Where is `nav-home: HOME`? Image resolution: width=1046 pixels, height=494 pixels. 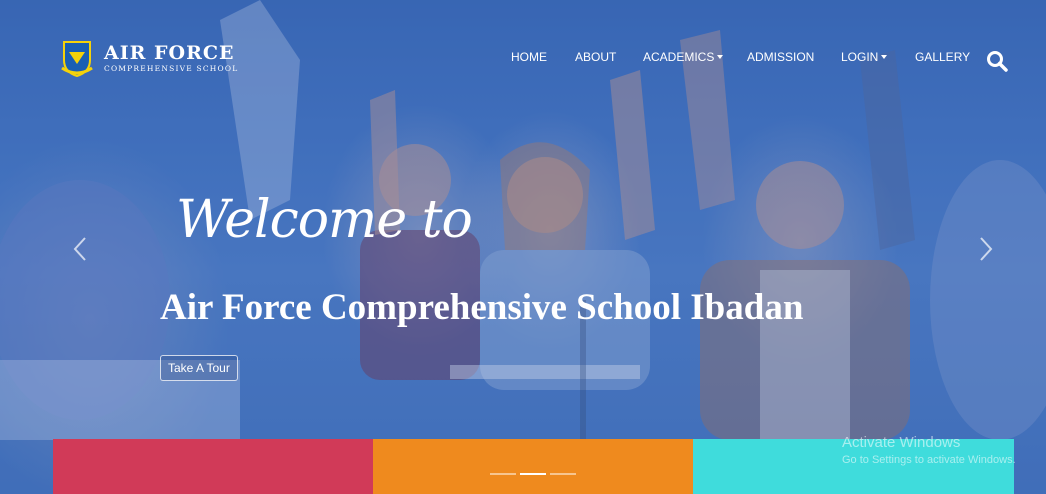
nav-home: HOME is located at coordinates (529, 57).